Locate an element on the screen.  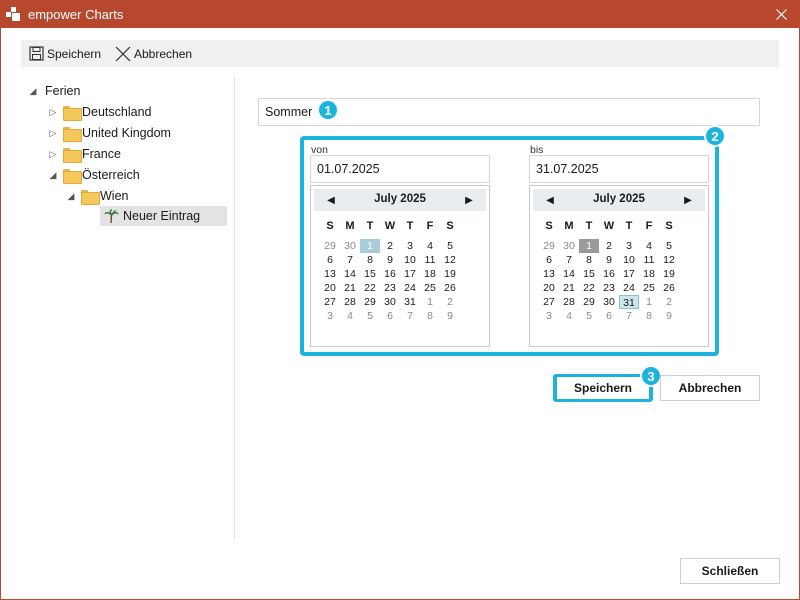
from-date-input is located at coordinates (400, 169).